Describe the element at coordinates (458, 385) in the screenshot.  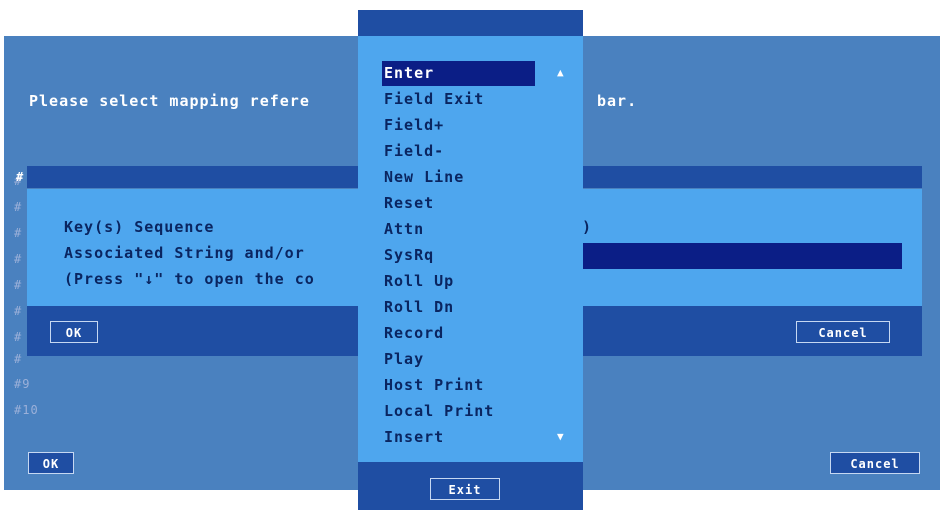
I see `dropdown-item: Host Print` at that location.